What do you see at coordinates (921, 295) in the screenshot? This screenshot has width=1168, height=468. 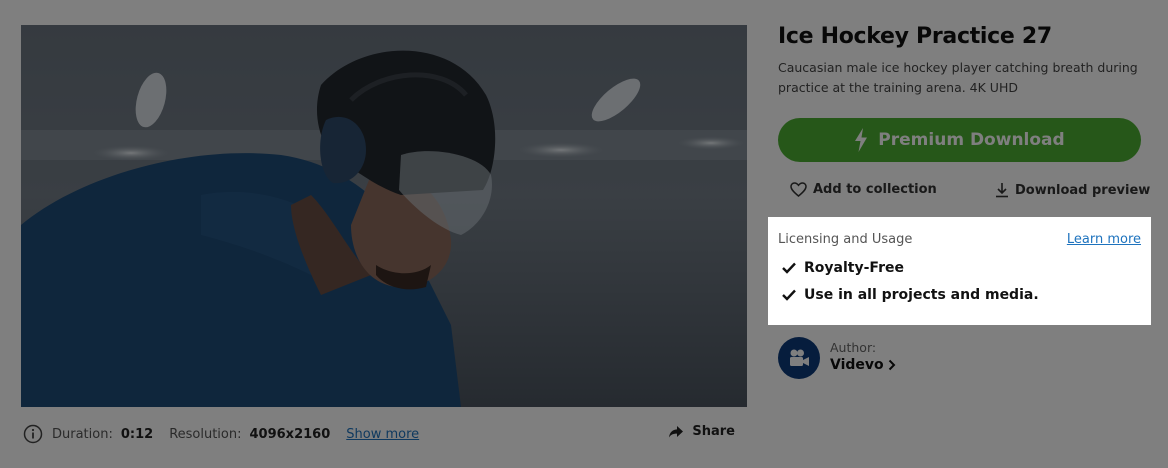 I see `license-item-label: Use in all projects and media.` at bounding box center [921, 295].